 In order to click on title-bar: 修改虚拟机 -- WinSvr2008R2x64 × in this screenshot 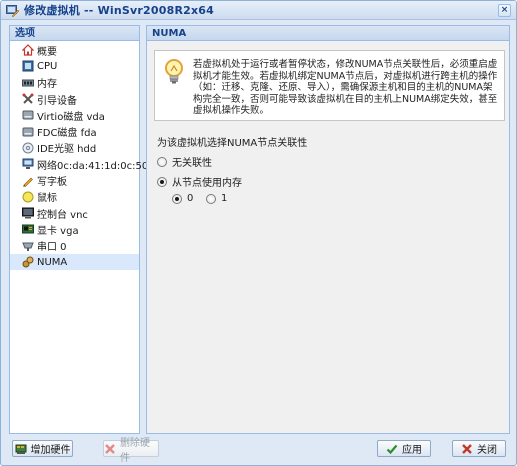, I will do `click(258, 10)`.